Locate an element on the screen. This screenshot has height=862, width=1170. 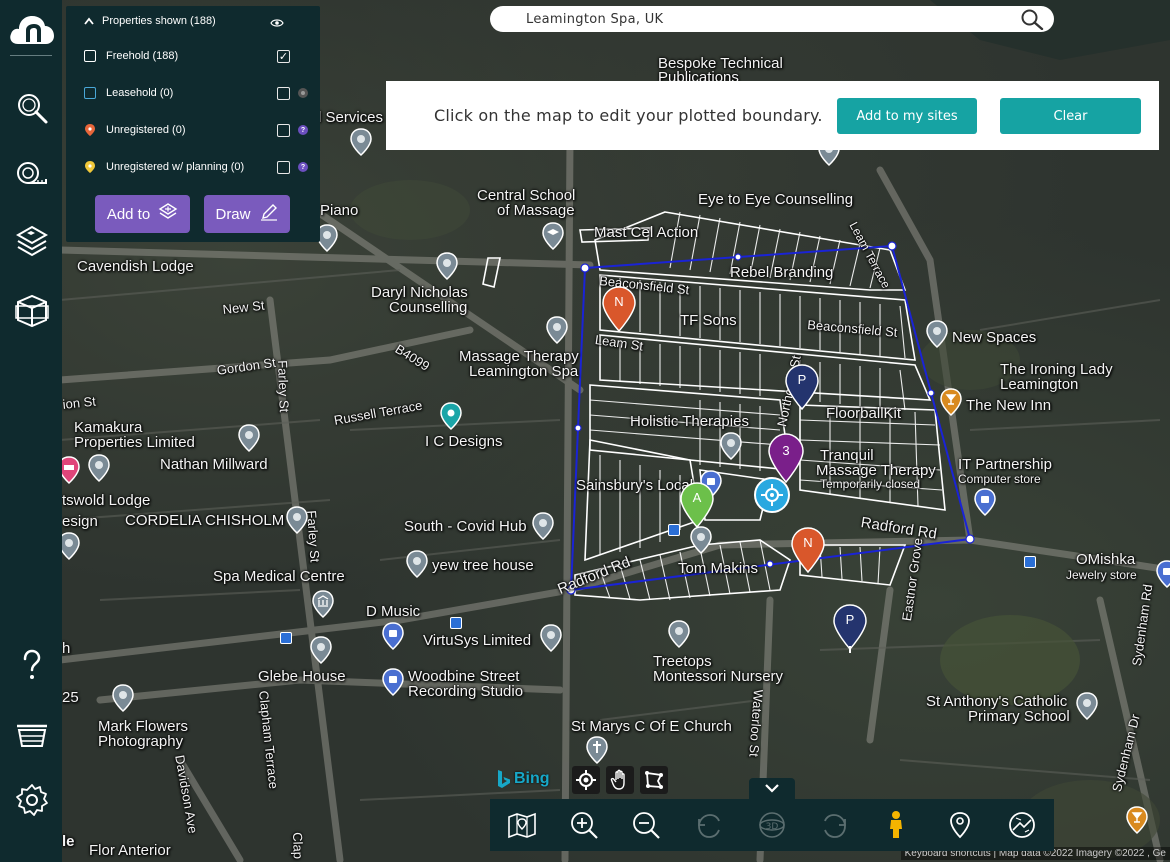
rotate-left-icon is located at coordinates (710, 825).